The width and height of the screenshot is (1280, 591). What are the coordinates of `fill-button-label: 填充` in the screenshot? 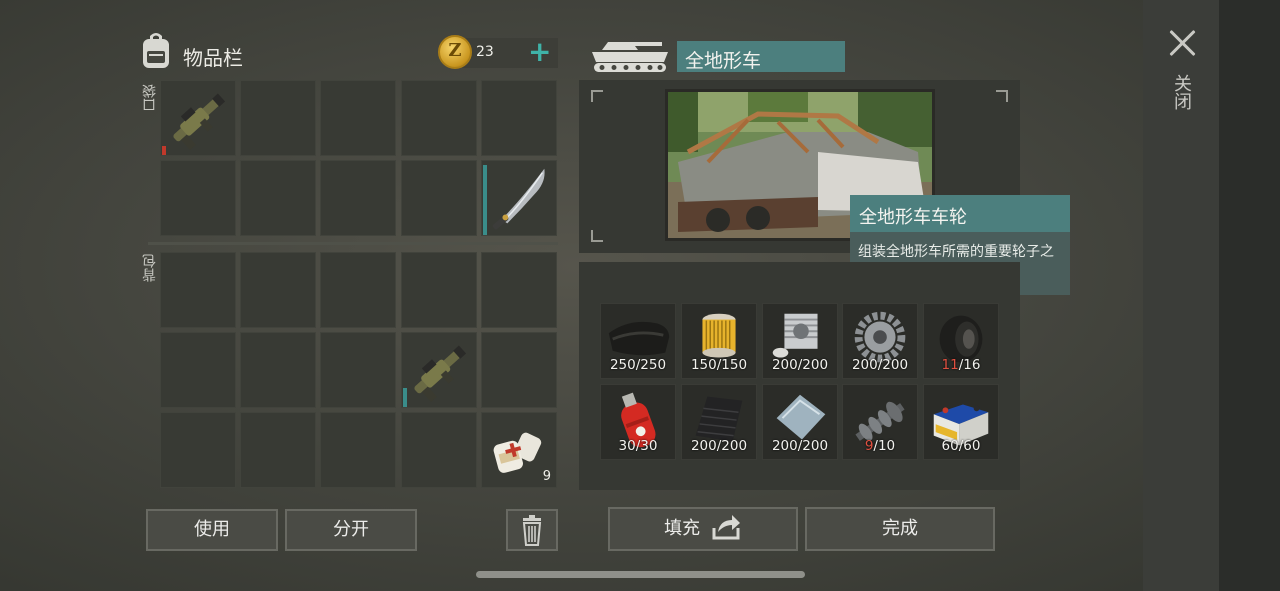 It's located at (682, 528).